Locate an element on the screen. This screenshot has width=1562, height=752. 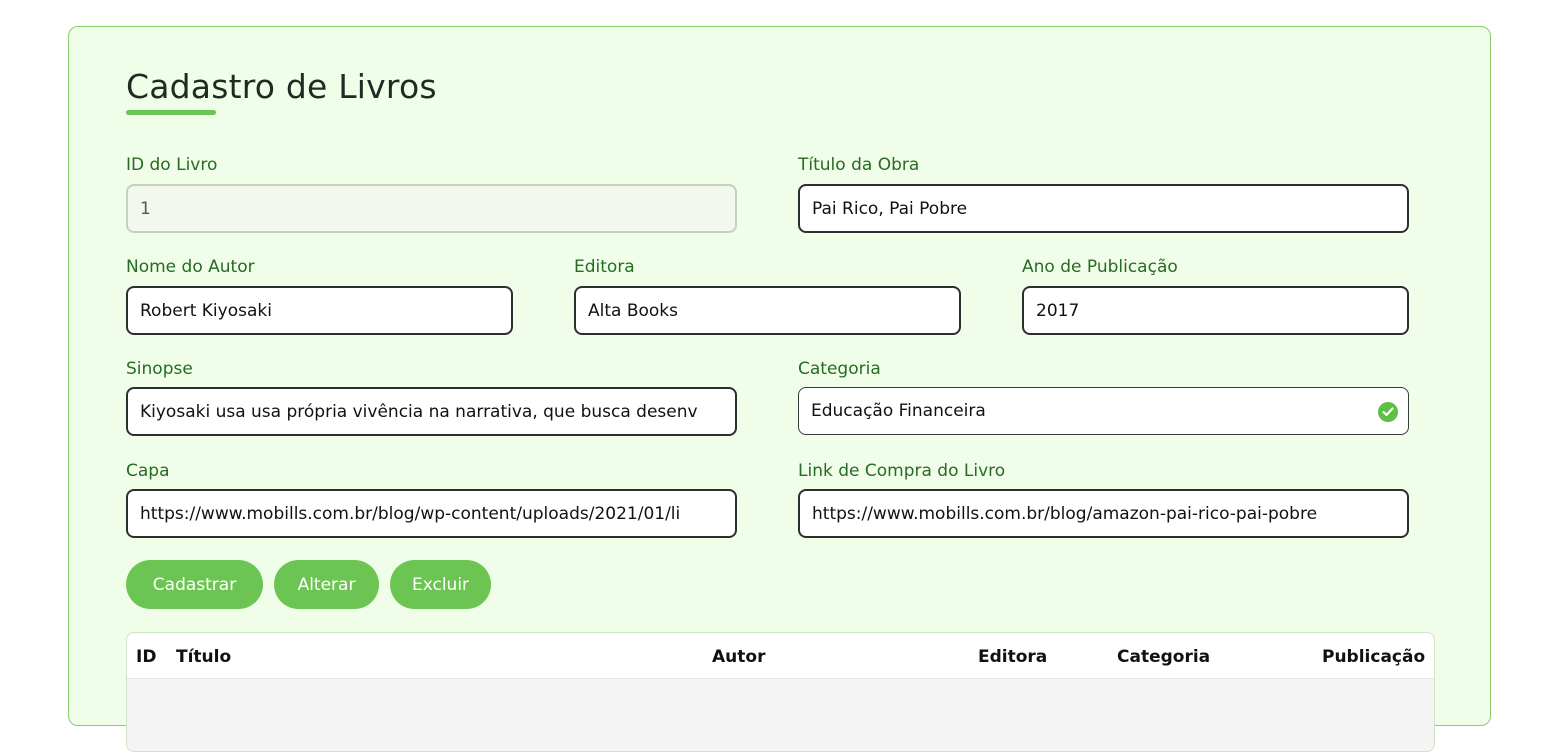
capa-field is located at coordinates (431, 513).